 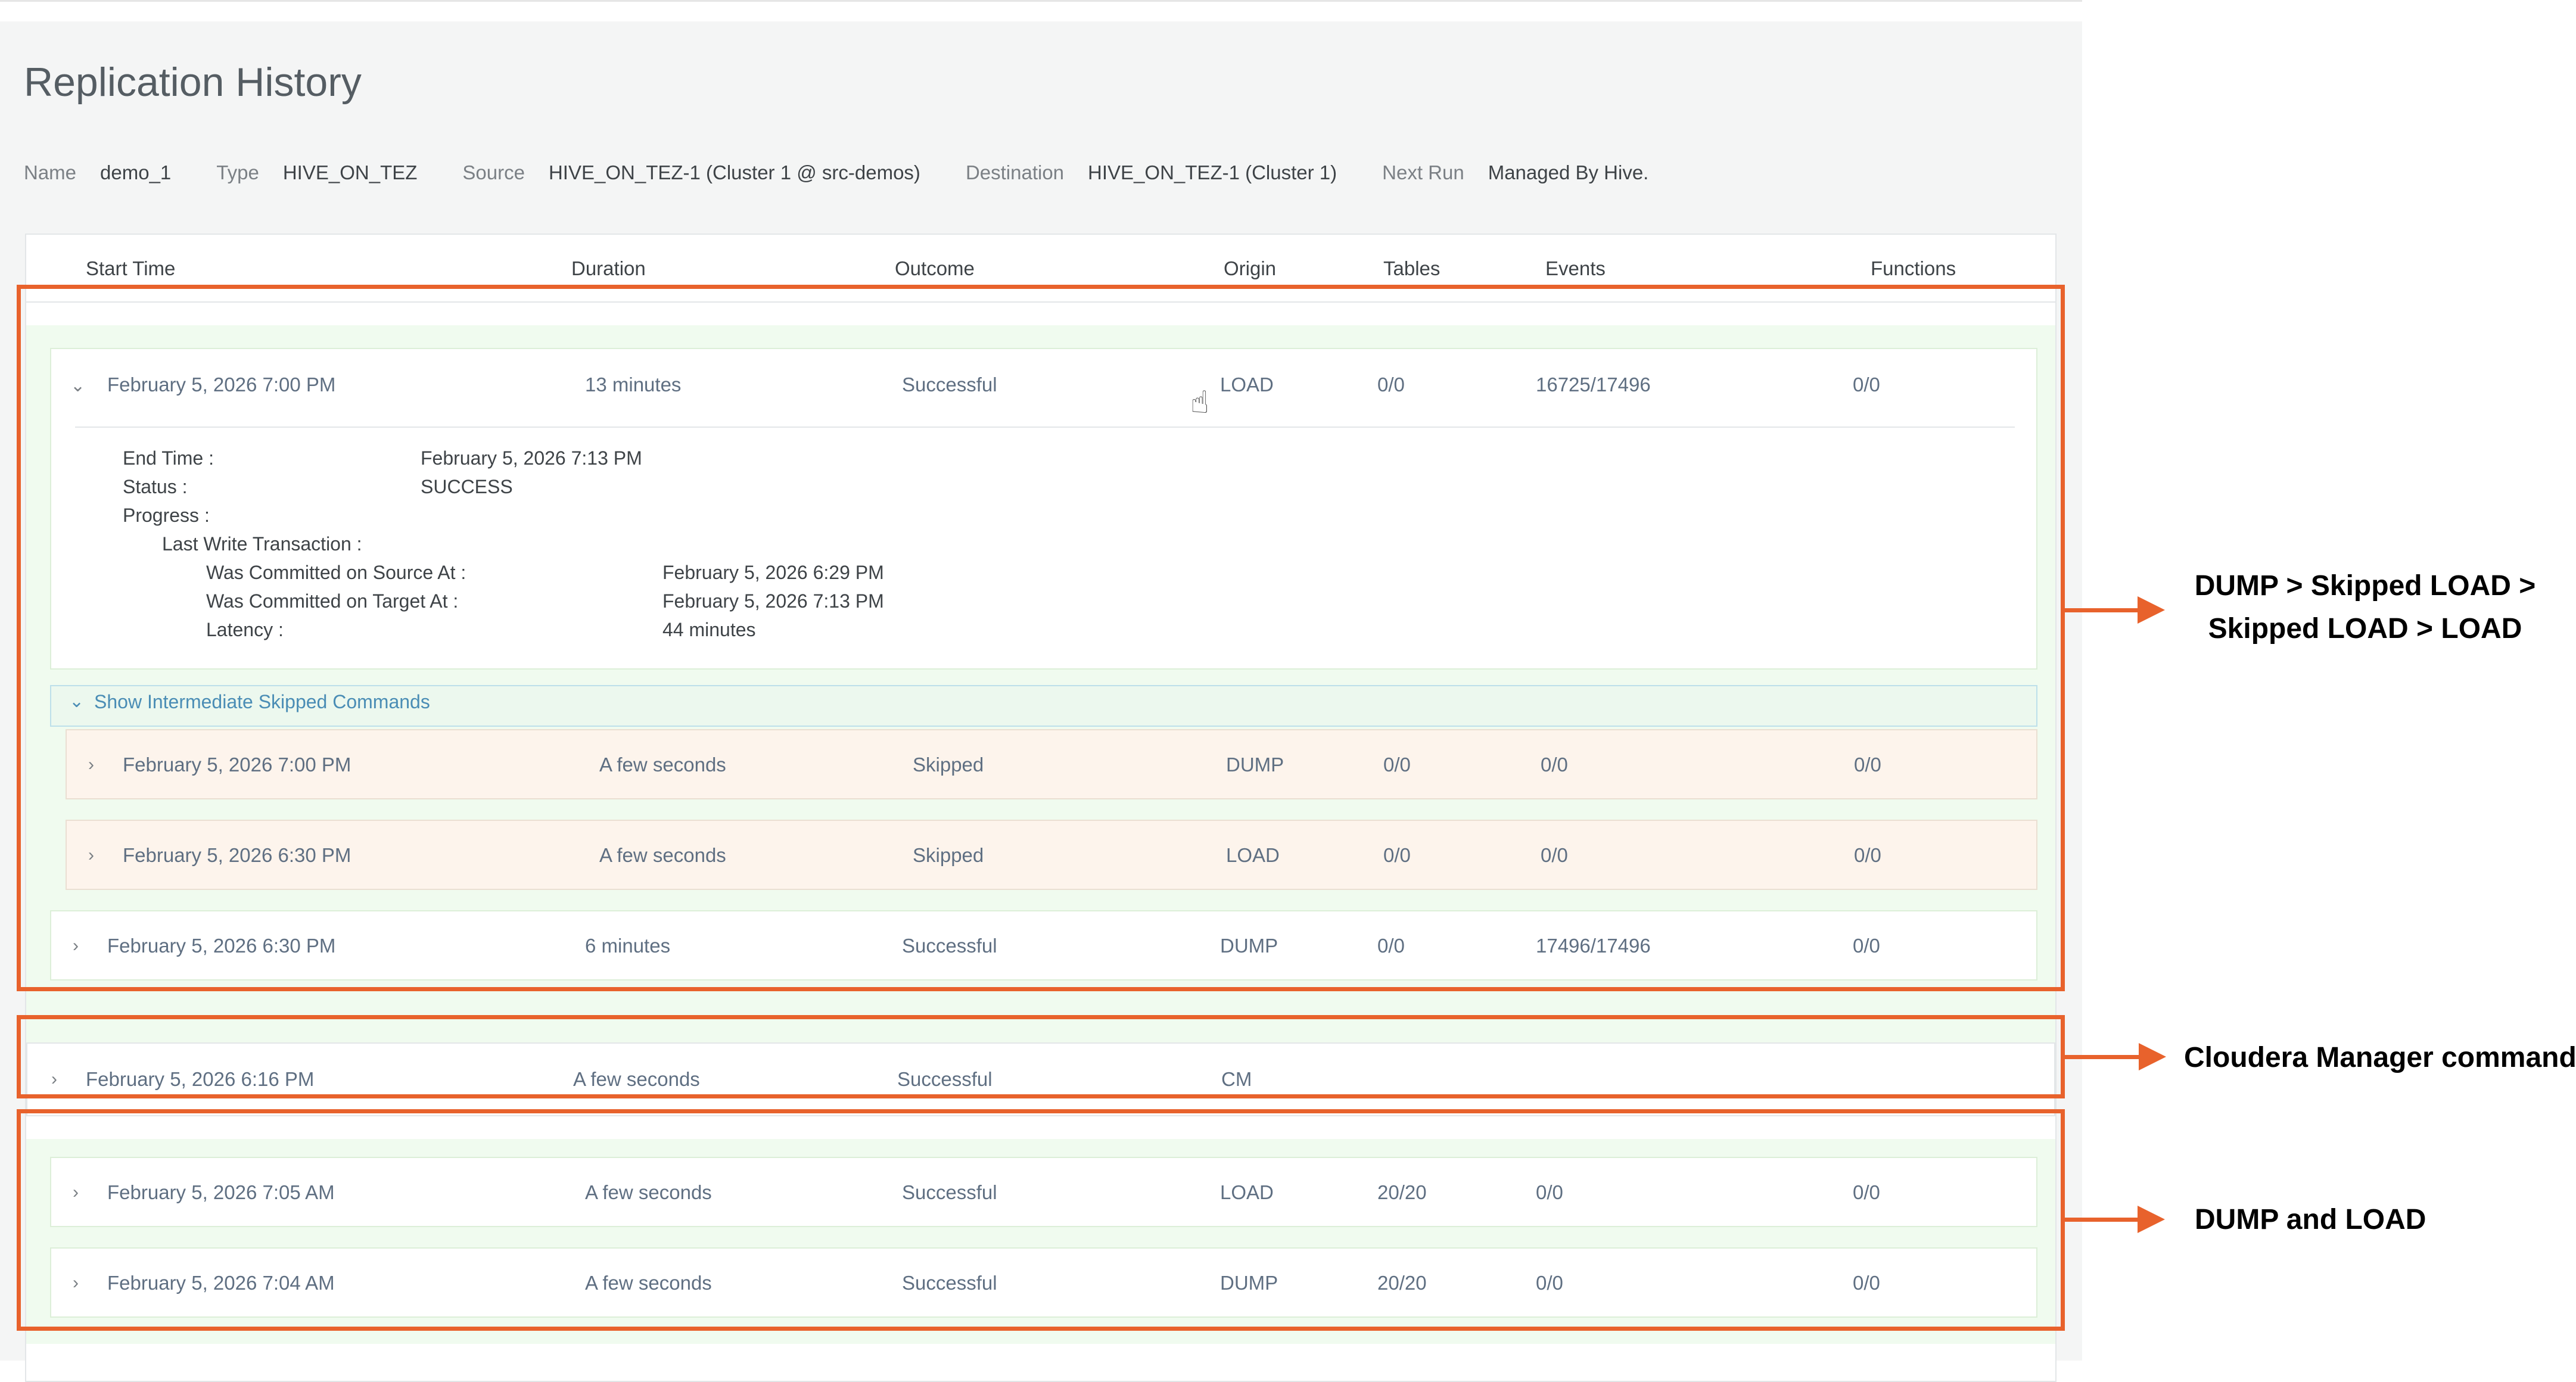 I want to click on top-divider, so click(x=1041, y=1).